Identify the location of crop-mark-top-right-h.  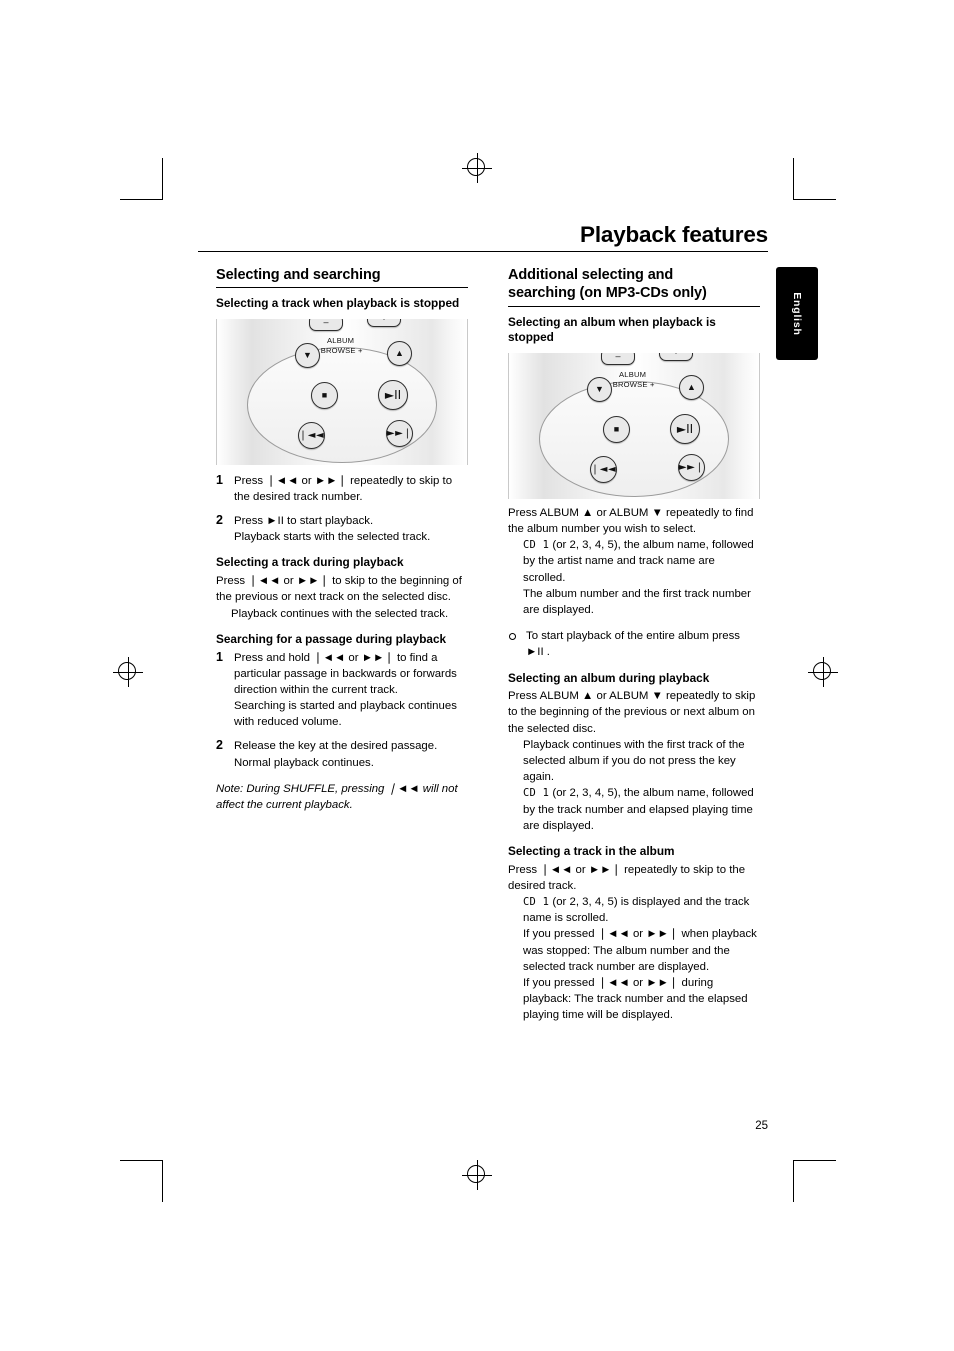
(814, 199).